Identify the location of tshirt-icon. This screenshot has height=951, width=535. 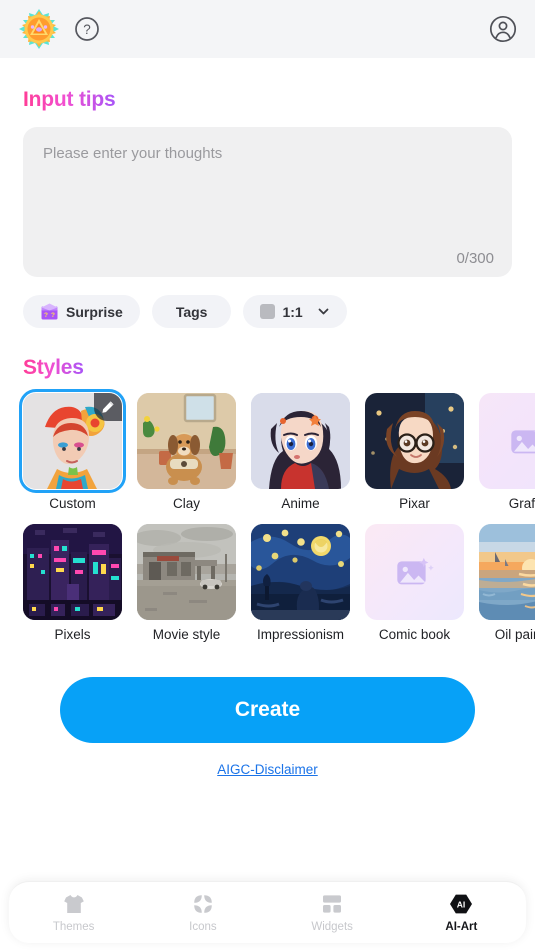
(74, 904).